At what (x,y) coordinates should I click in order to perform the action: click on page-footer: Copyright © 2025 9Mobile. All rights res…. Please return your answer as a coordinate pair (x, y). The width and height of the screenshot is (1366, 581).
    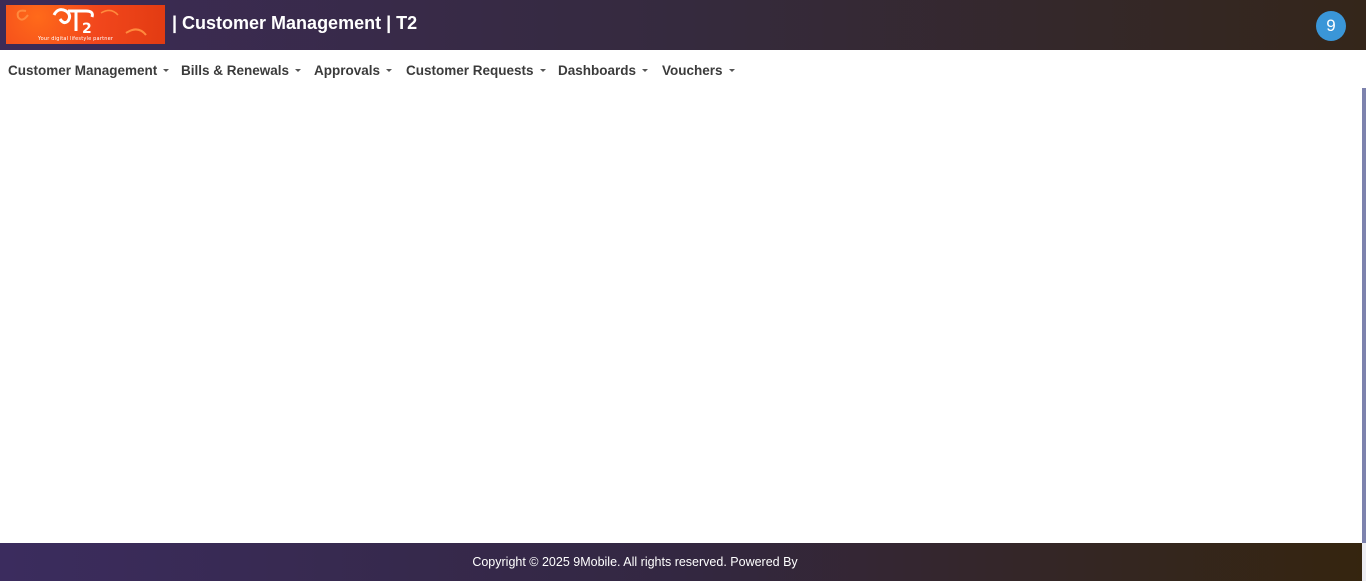
    Looking at the image, I should click on (681, 562).